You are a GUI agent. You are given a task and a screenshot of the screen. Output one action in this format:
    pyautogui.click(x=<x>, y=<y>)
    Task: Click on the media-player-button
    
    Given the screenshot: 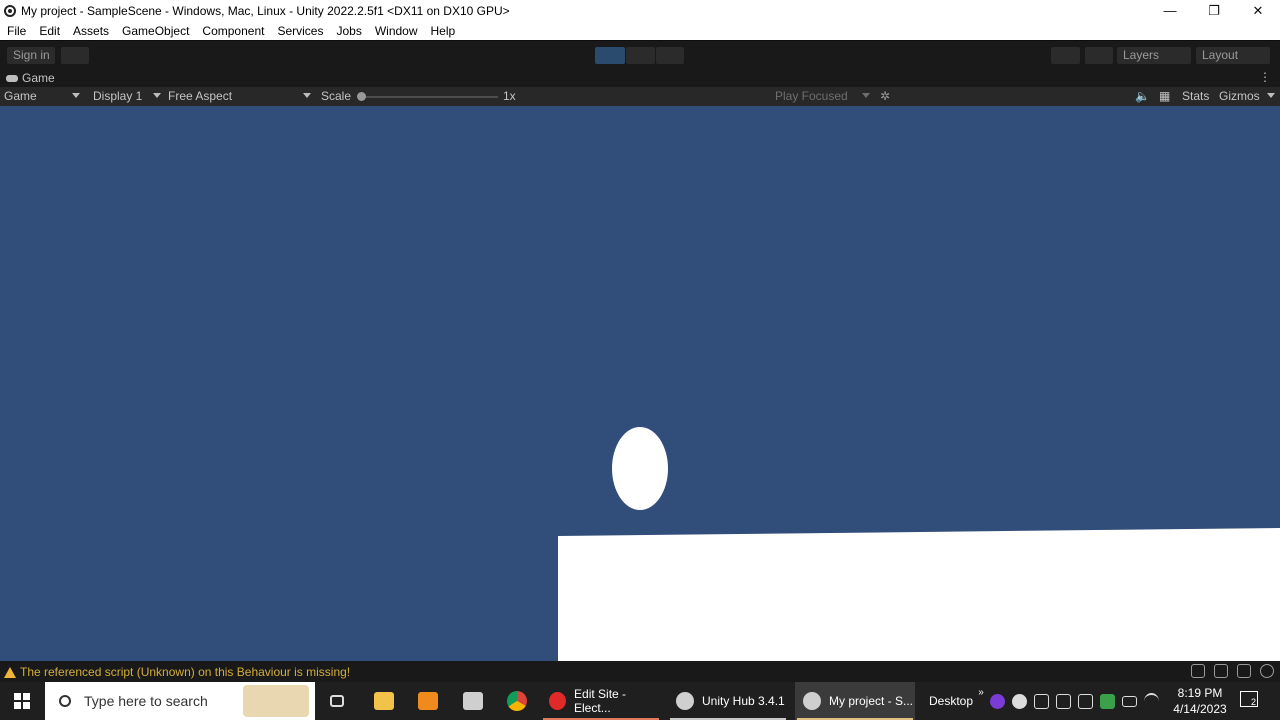 What is the action you would take?
    pyautogui.click(x=428, y=701)
    